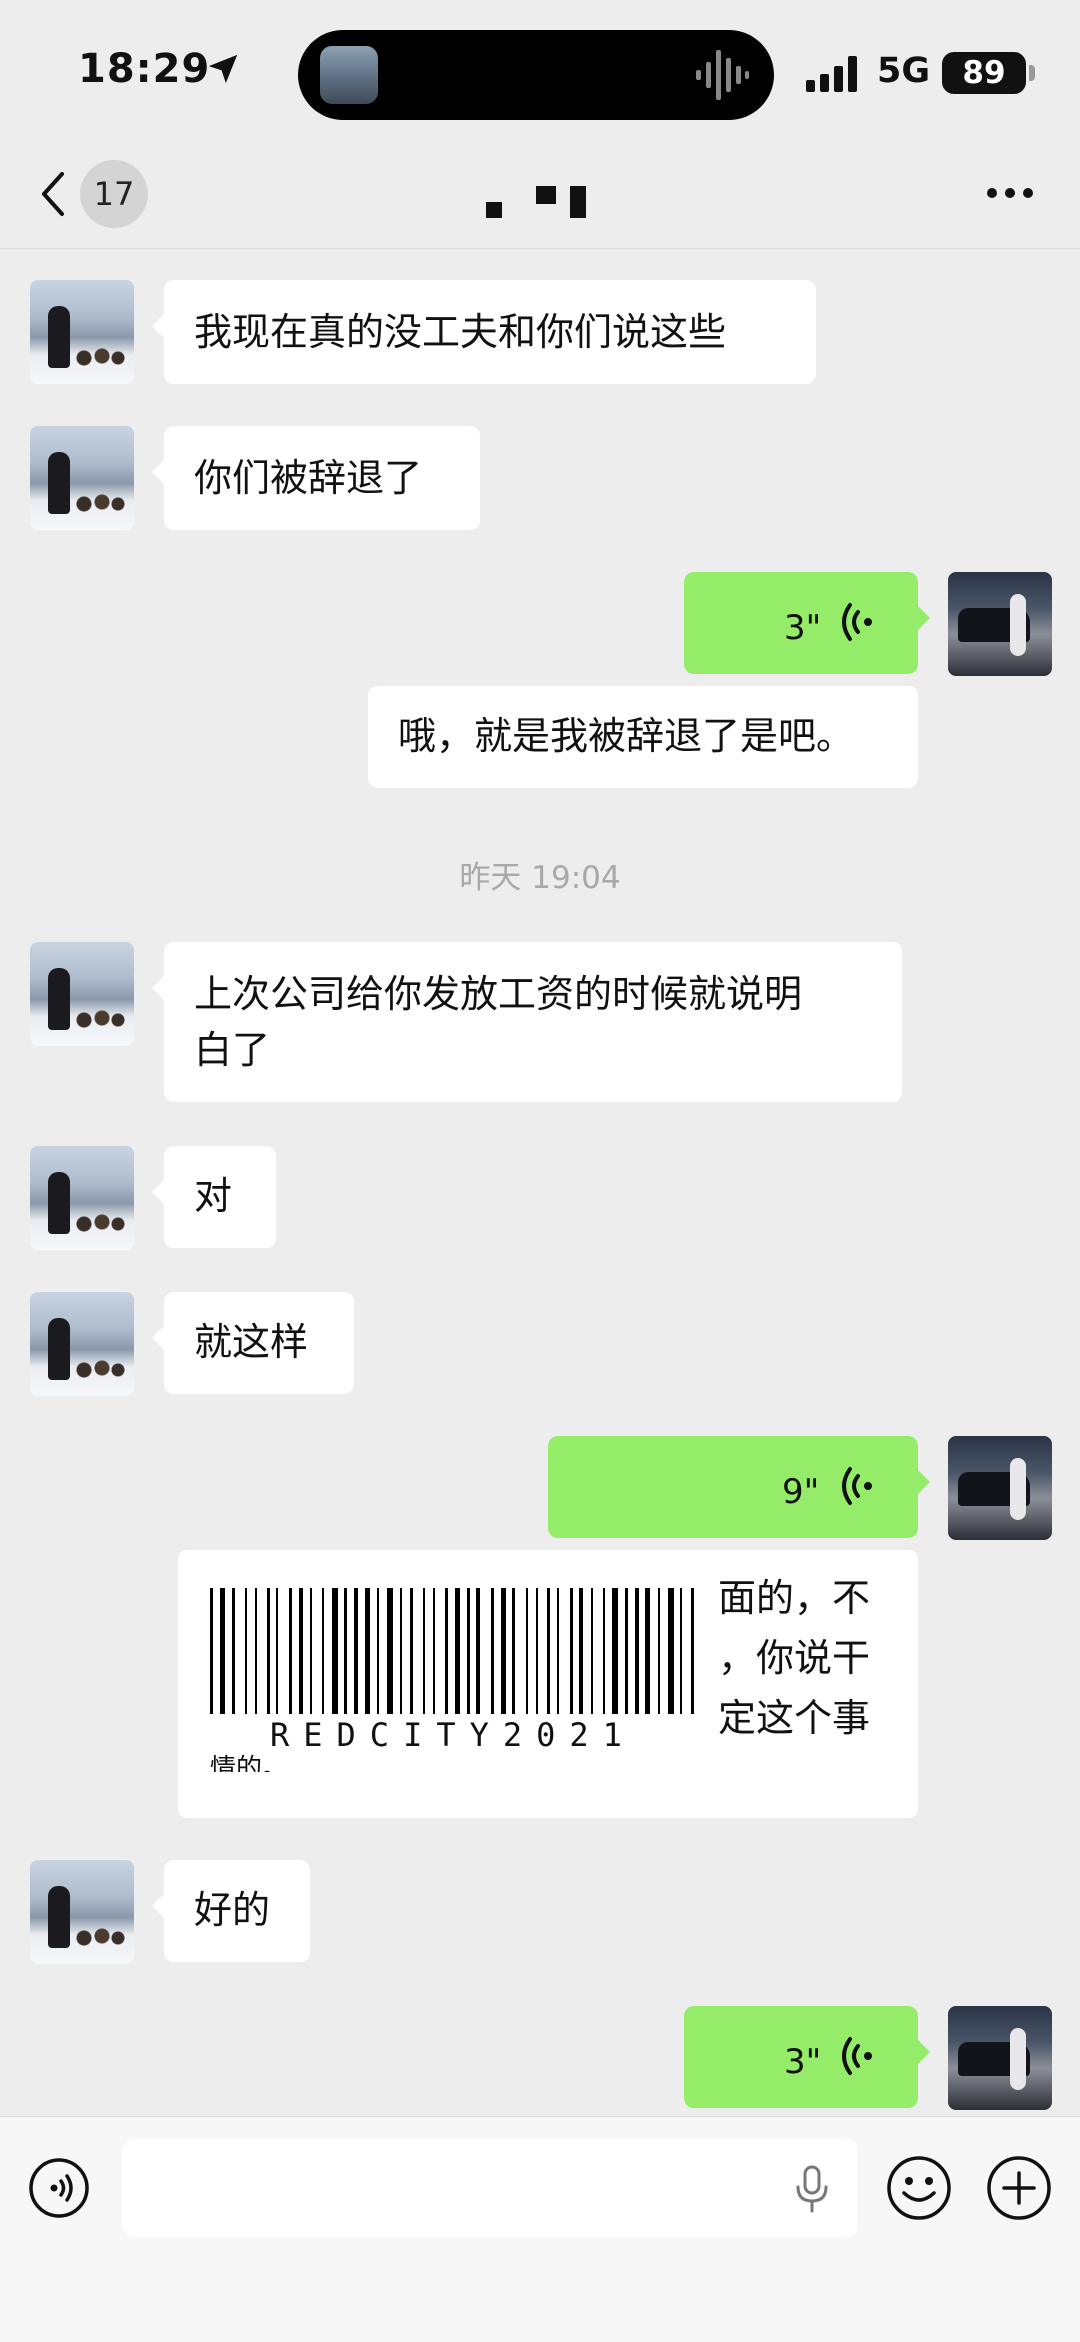 The width and height of the screenshot is (1080, 2342). I want to click on transcript-line: 面的，不, so click(794, 1598).